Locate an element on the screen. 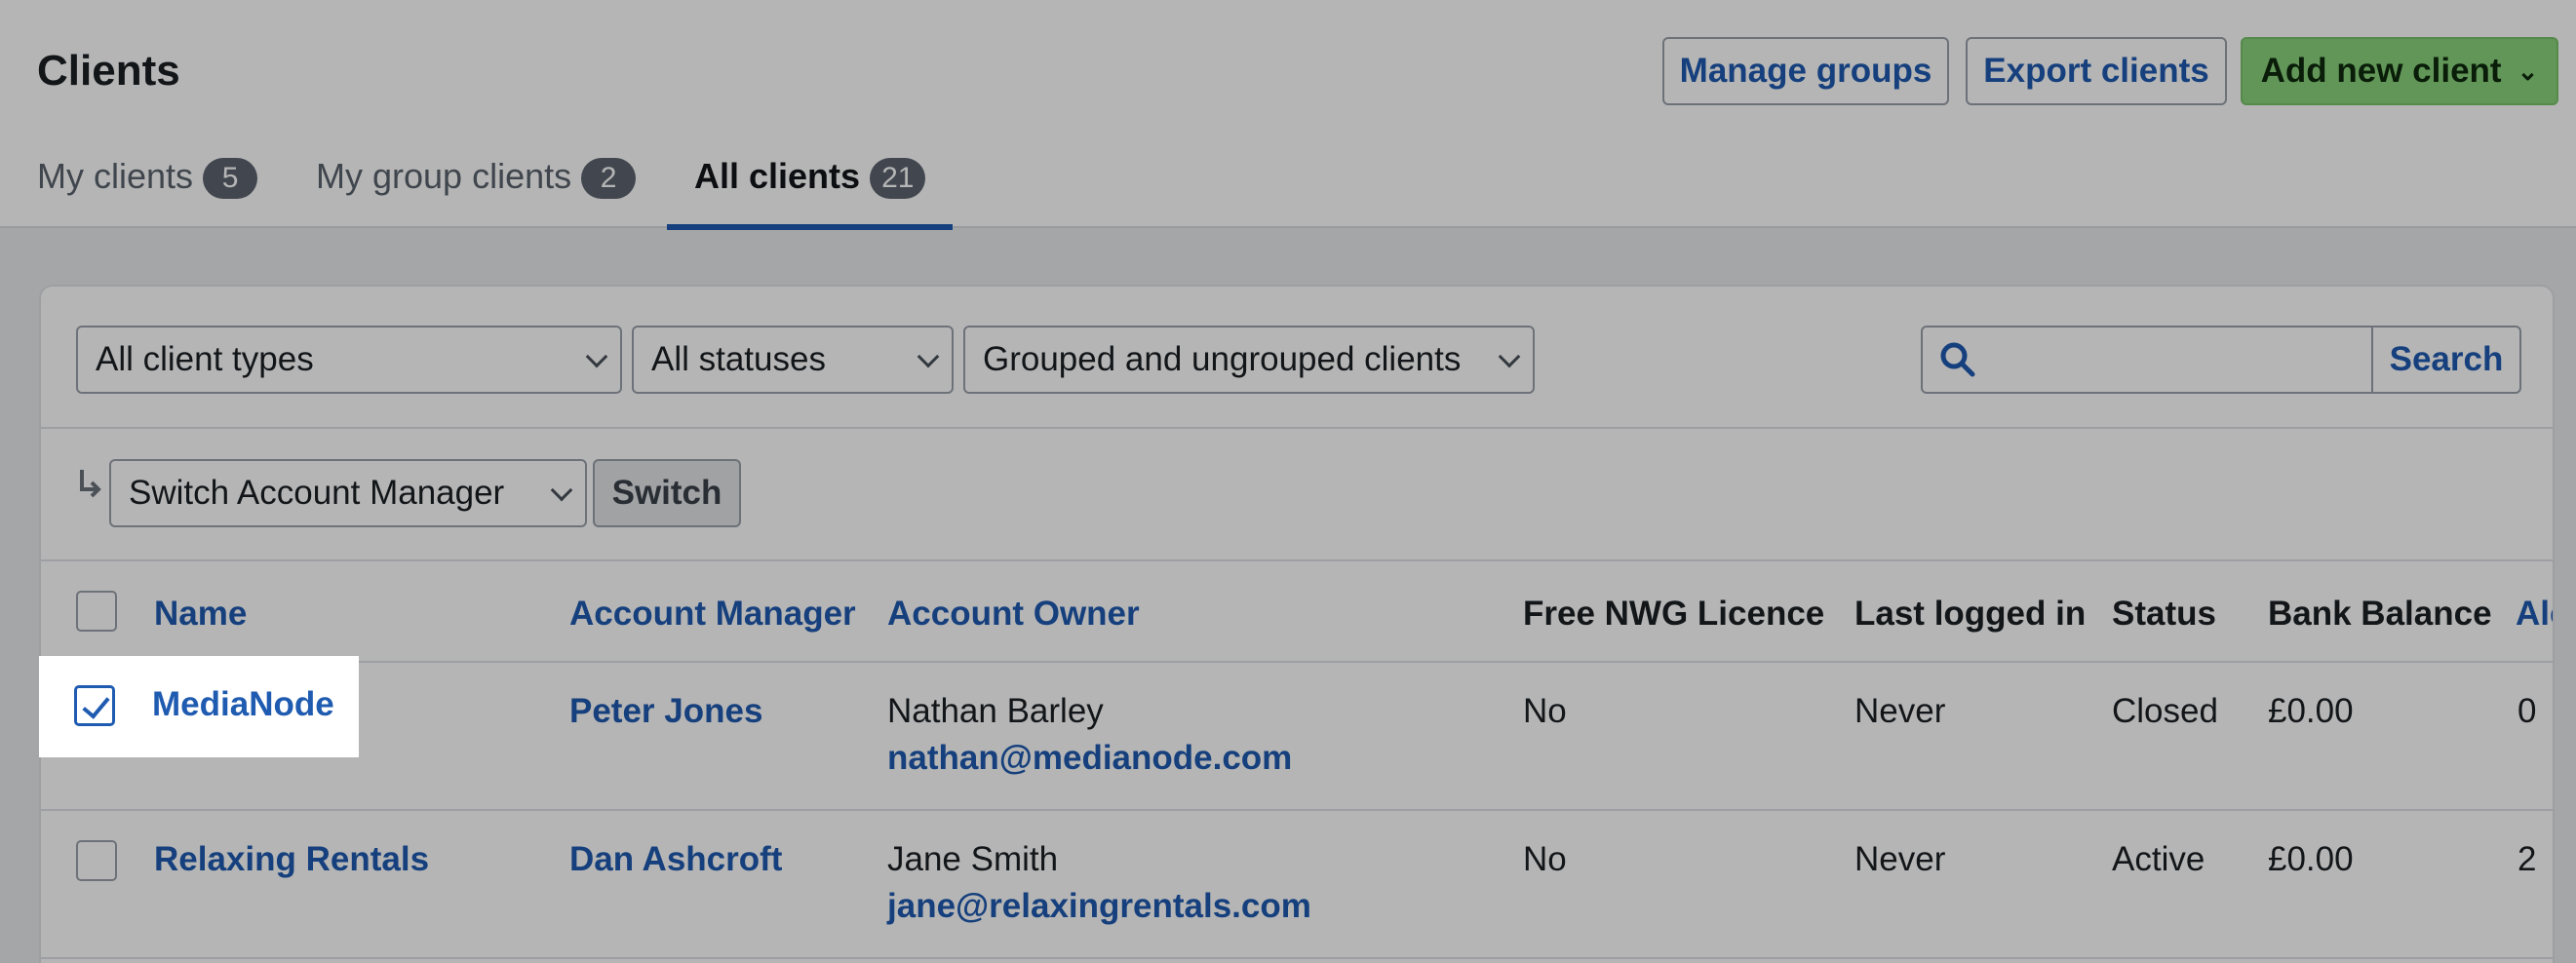  grouping-select: Grouped and ungrouped clients is located at coordinates (1249, 360).